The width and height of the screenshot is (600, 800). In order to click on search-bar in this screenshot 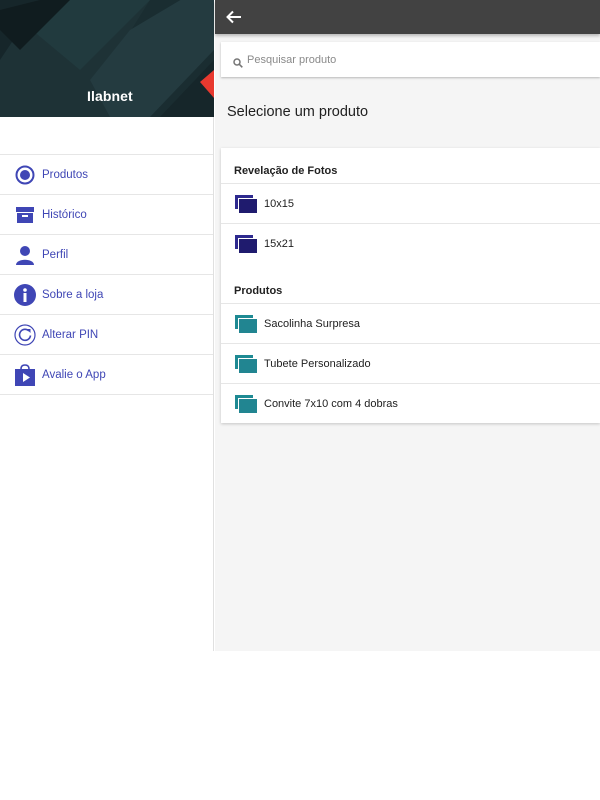, I will do `click(410, 59)`.